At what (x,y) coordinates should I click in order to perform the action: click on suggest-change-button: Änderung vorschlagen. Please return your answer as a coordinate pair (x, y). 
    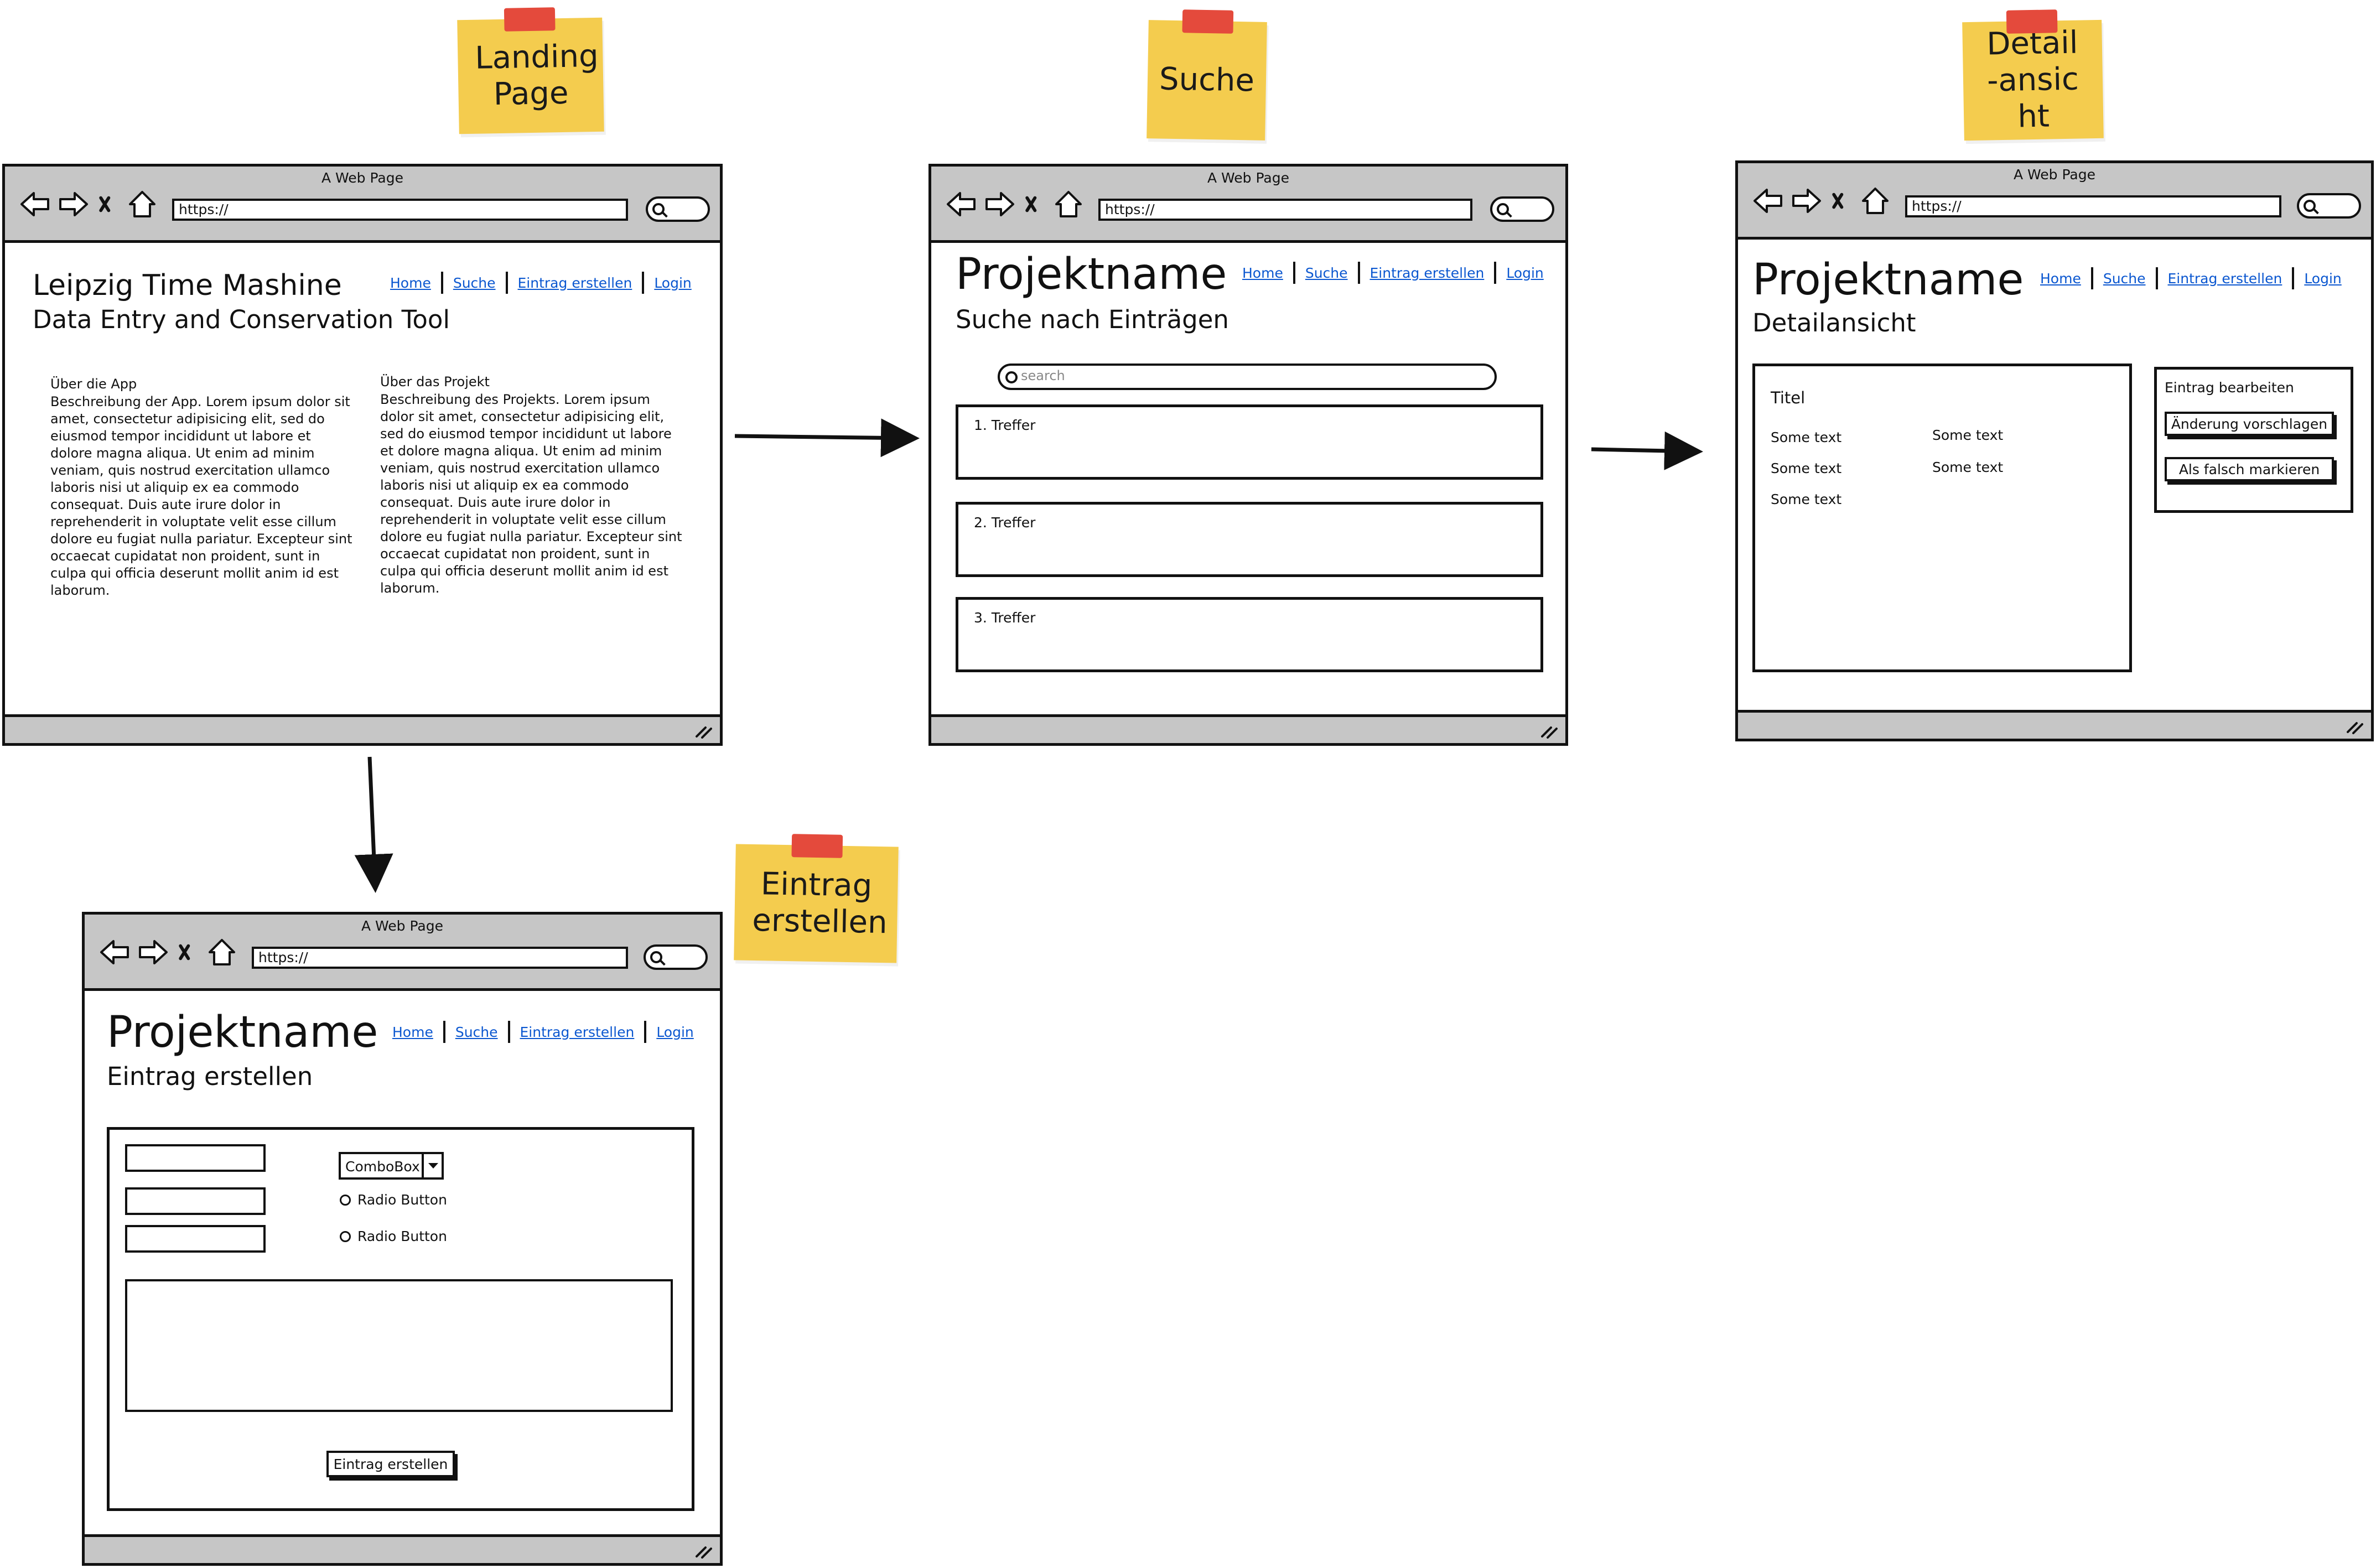
    Looking at the image, I should click on (2250, 424).